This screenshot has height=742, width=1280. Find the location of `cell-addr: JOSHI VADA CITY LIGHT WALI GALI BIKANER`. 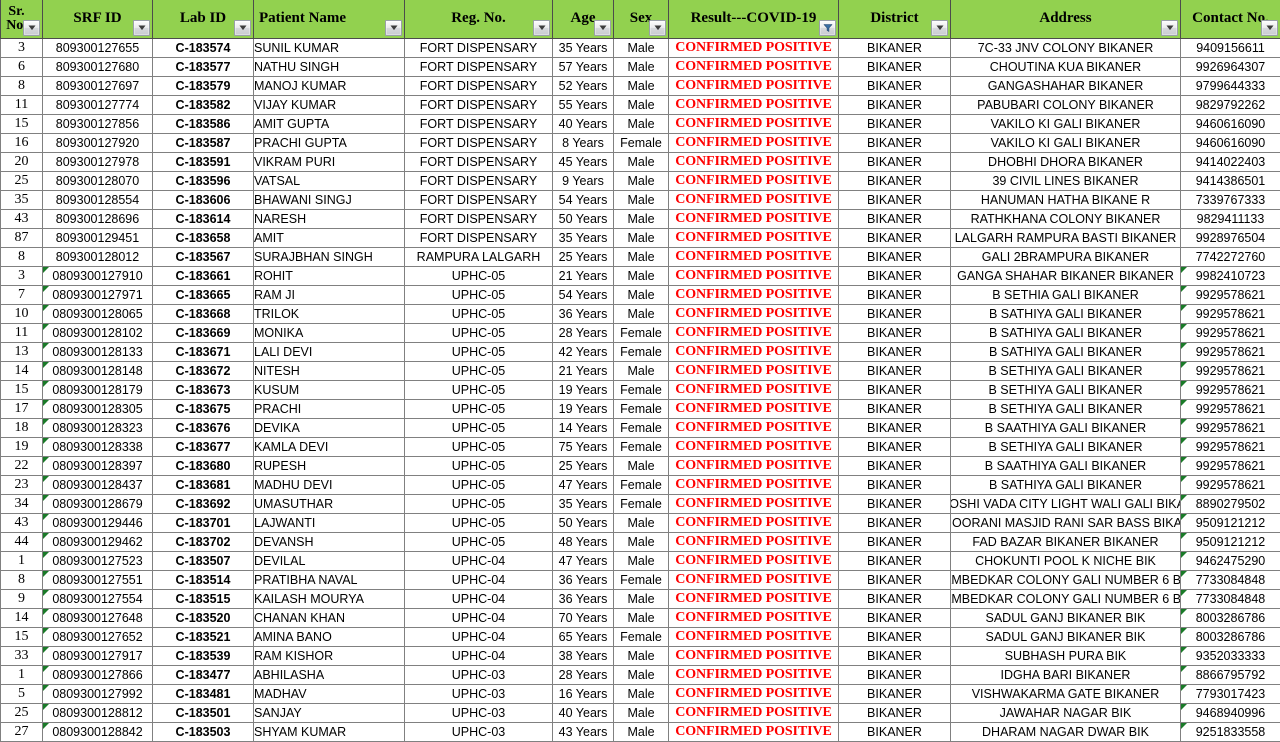

cell-addr: JOSHI VADA CITY LIGHT WALI GALI BIKANER is located at coordinates (1066, 503).